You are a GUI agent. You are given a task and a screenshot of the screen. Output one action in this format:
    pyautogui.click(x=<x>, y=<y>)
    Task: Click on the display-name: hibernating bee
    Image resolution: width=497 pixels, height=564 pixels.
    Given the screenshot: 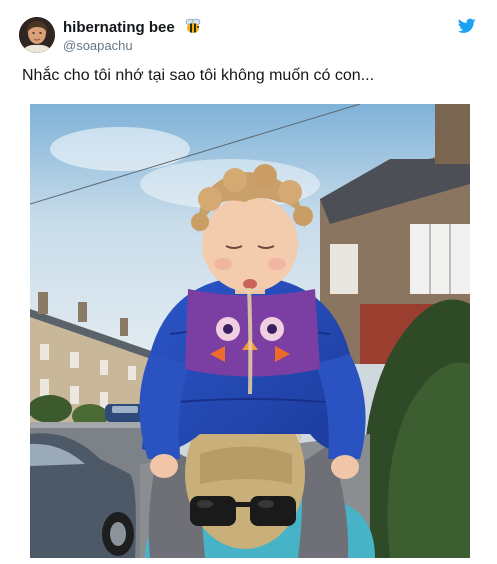 What is the action you would take?
    pyautogui.click(x=132, y=27)
    